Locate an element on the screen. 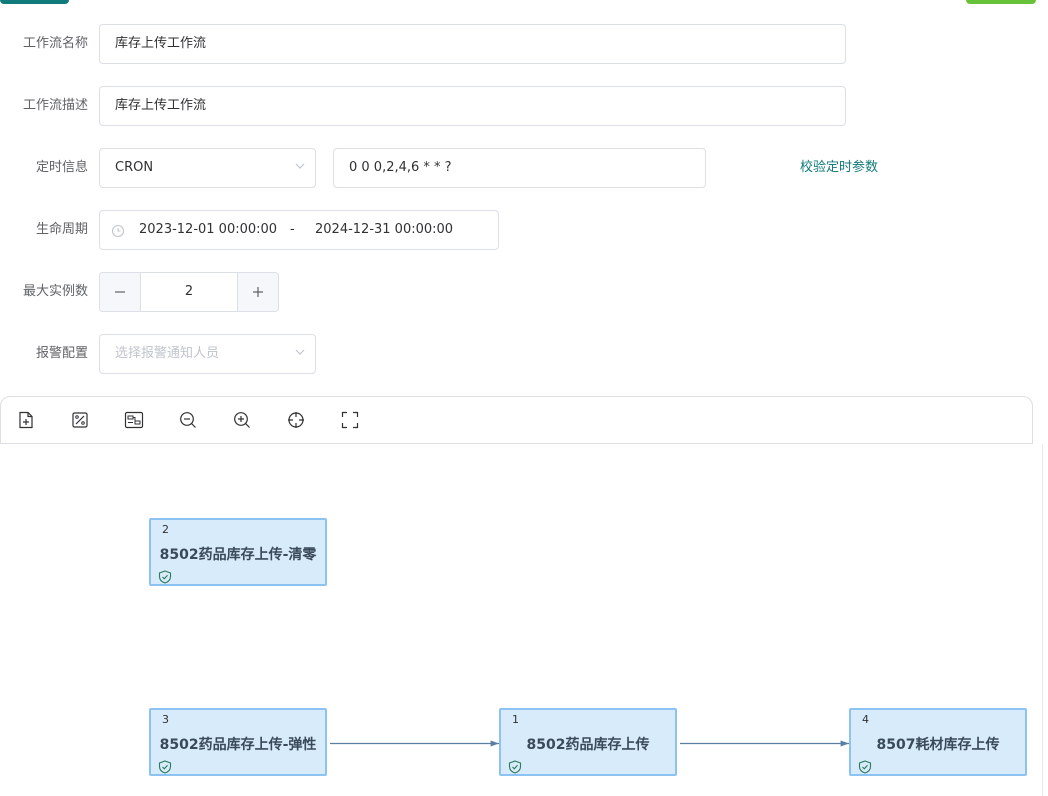 The height and width of the screenshot is (796, 1048). graph-node-3: 3 8502药品库存上传-弹性 is located at coordinates (238, 742).